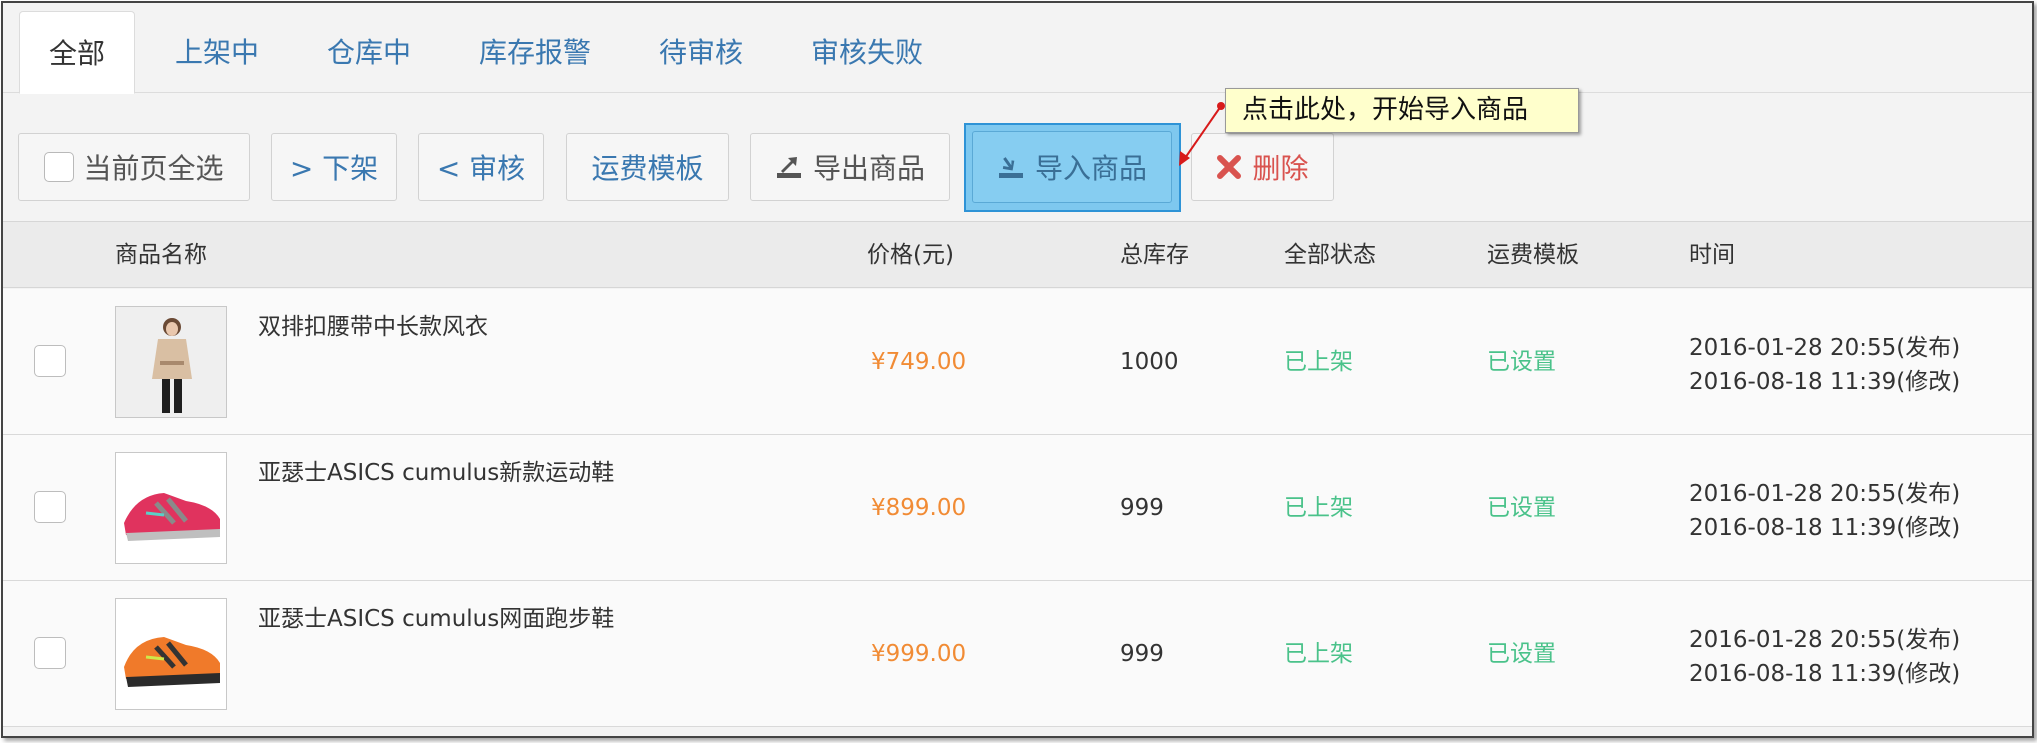  What do you see at coordinates (1090, 168) in the screenshot?
I see `import-label: 导入商品` at bounding box center [1090, 168].